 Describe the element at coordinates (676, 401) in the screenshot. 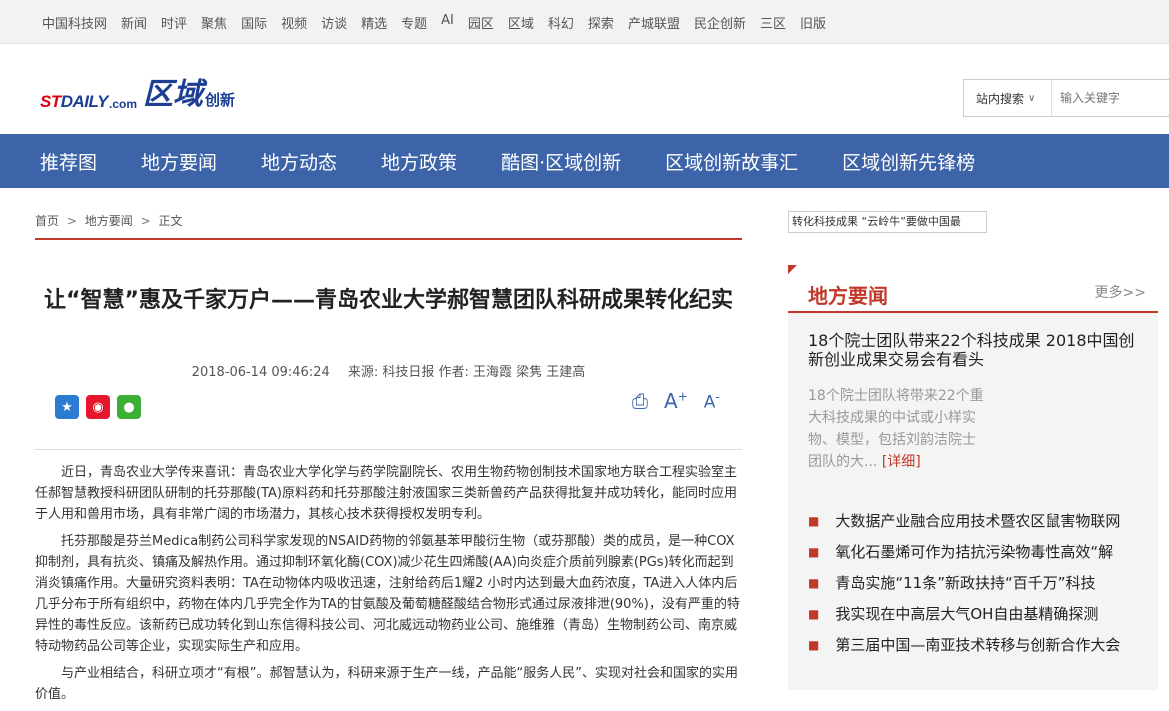

I see `font-increase-button: A+` at that location.